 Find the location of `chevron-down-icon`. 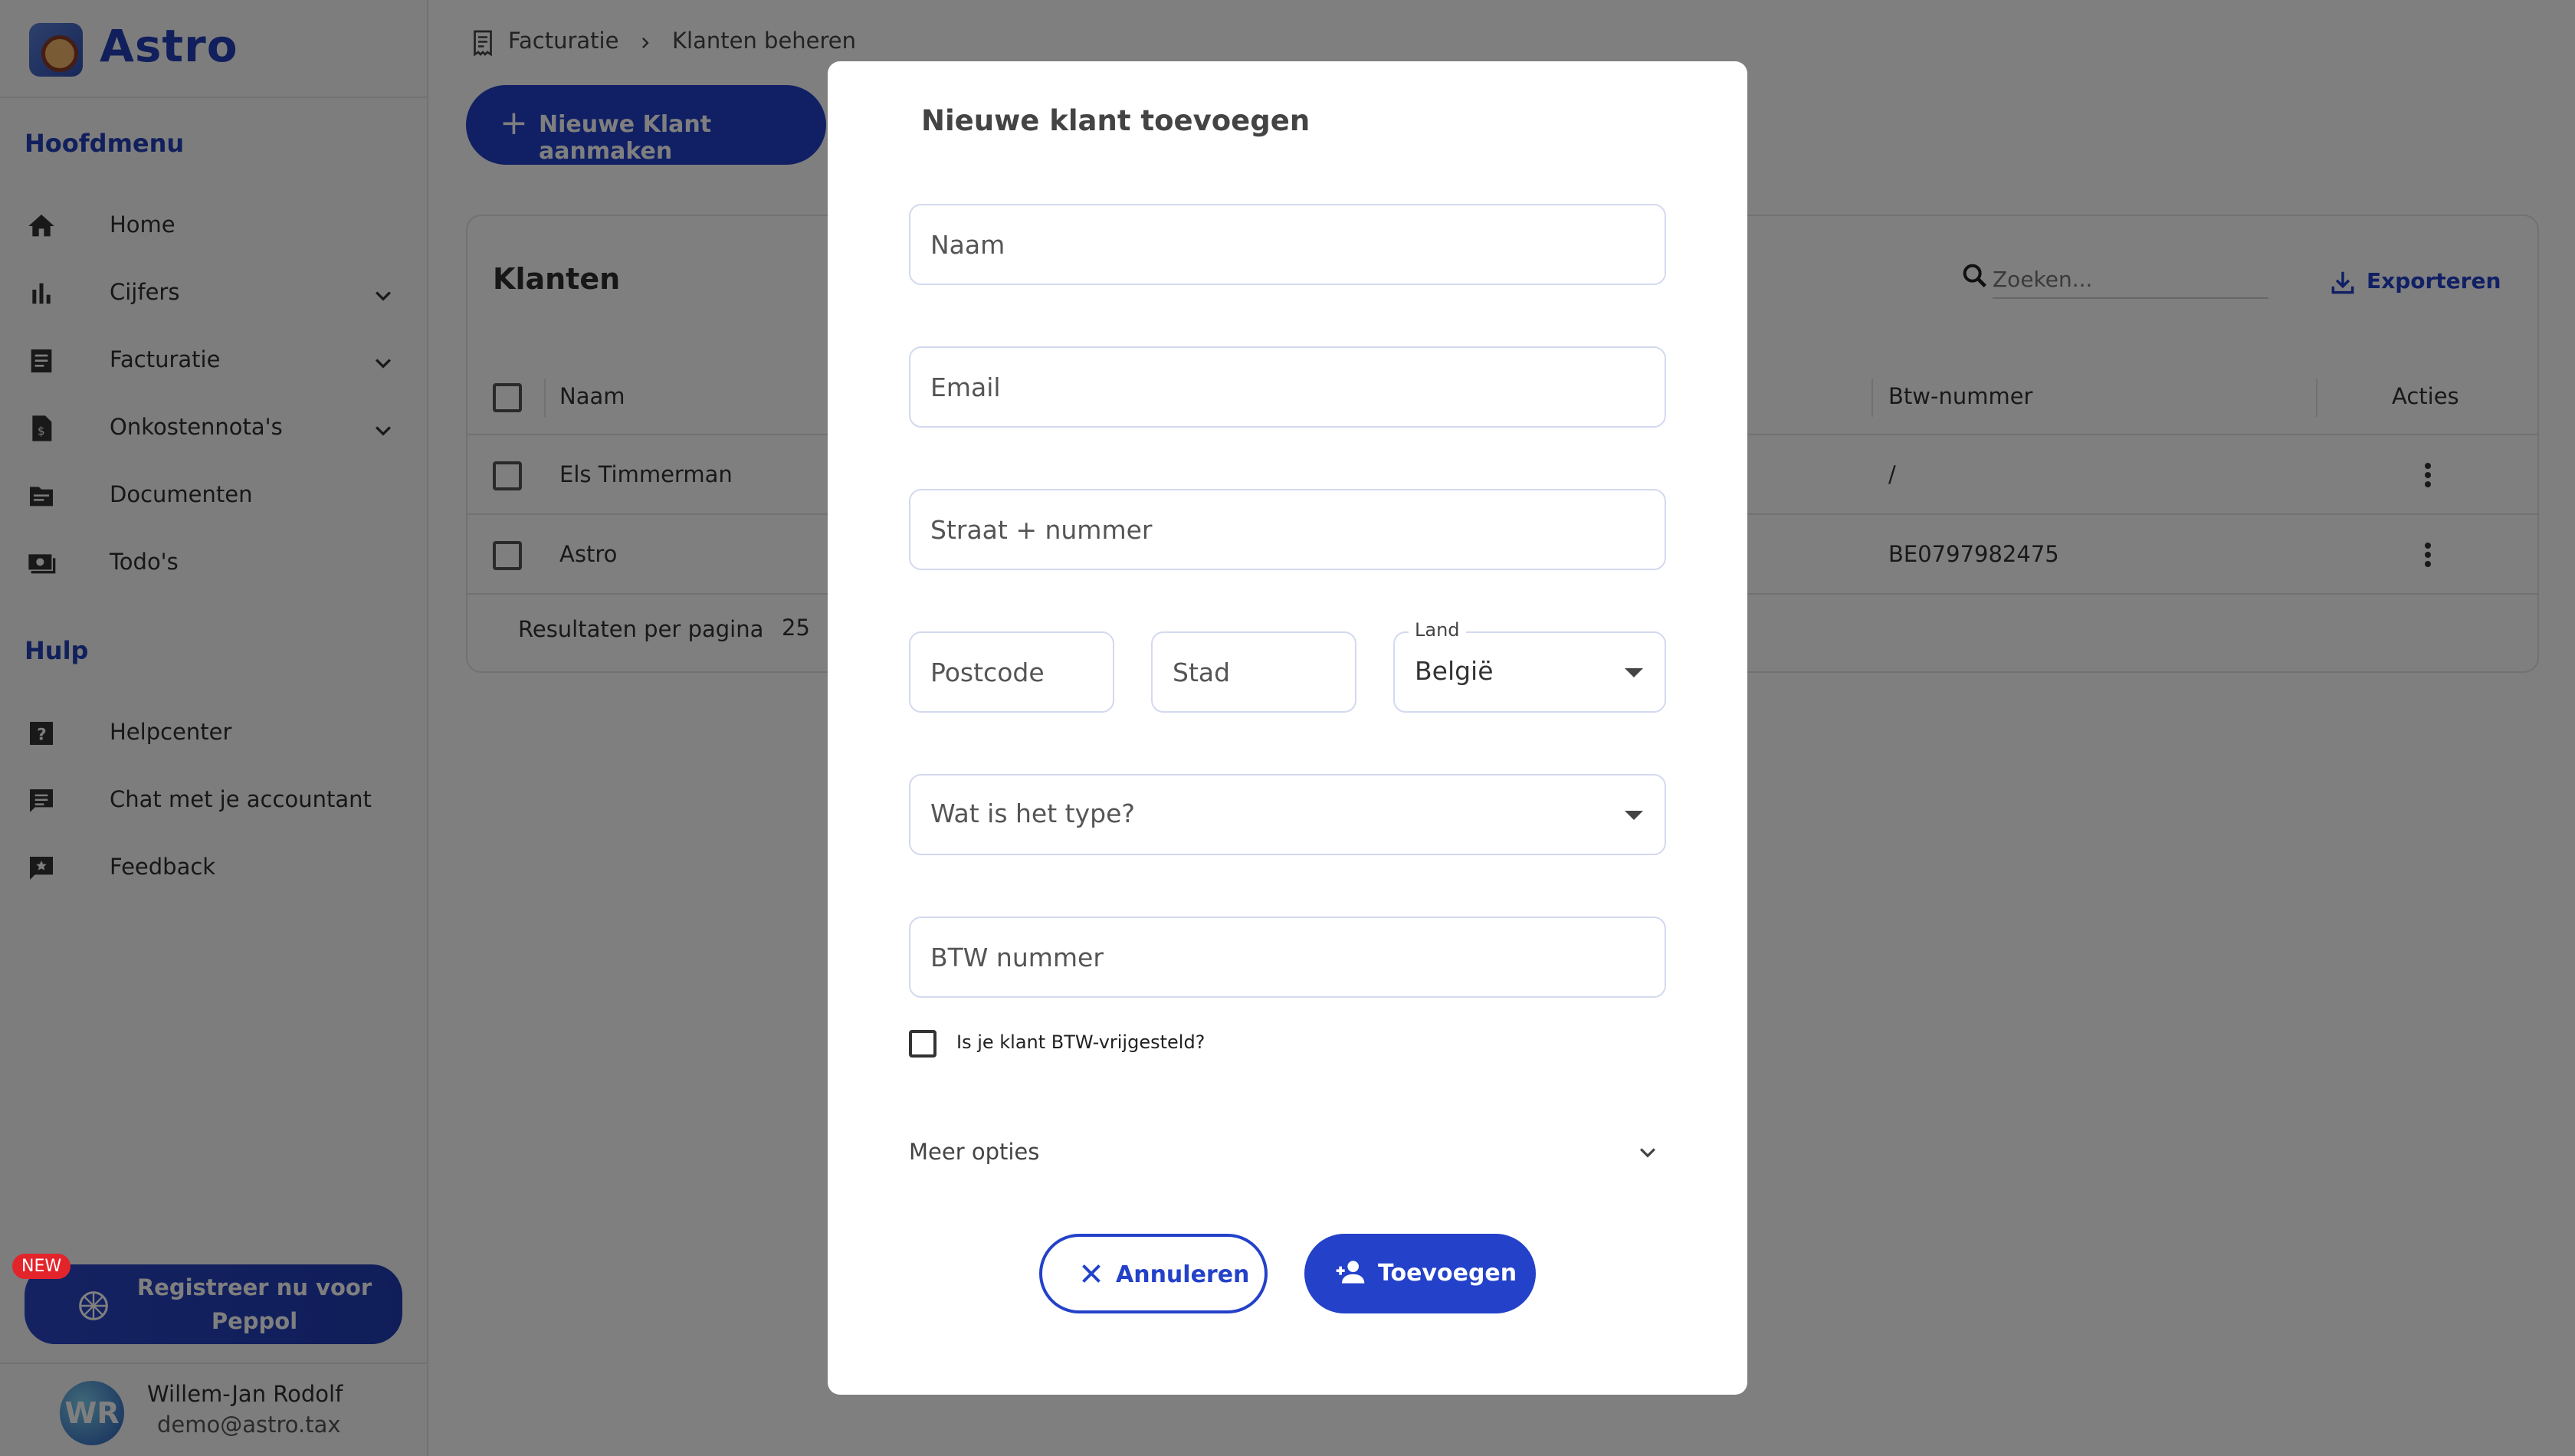

chevron-down-icon is located at coordinates (1648, 1152).